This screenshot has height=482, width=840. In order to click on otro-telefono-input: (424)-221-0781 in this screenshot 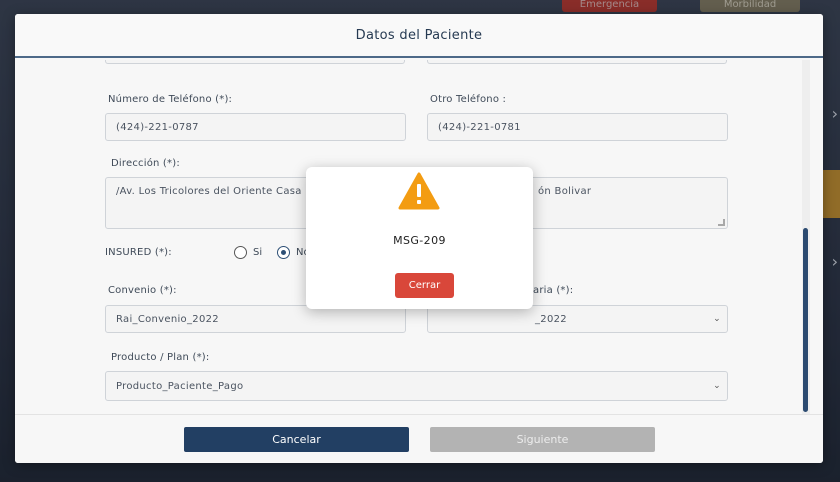, I will do `click(577, 127)`.